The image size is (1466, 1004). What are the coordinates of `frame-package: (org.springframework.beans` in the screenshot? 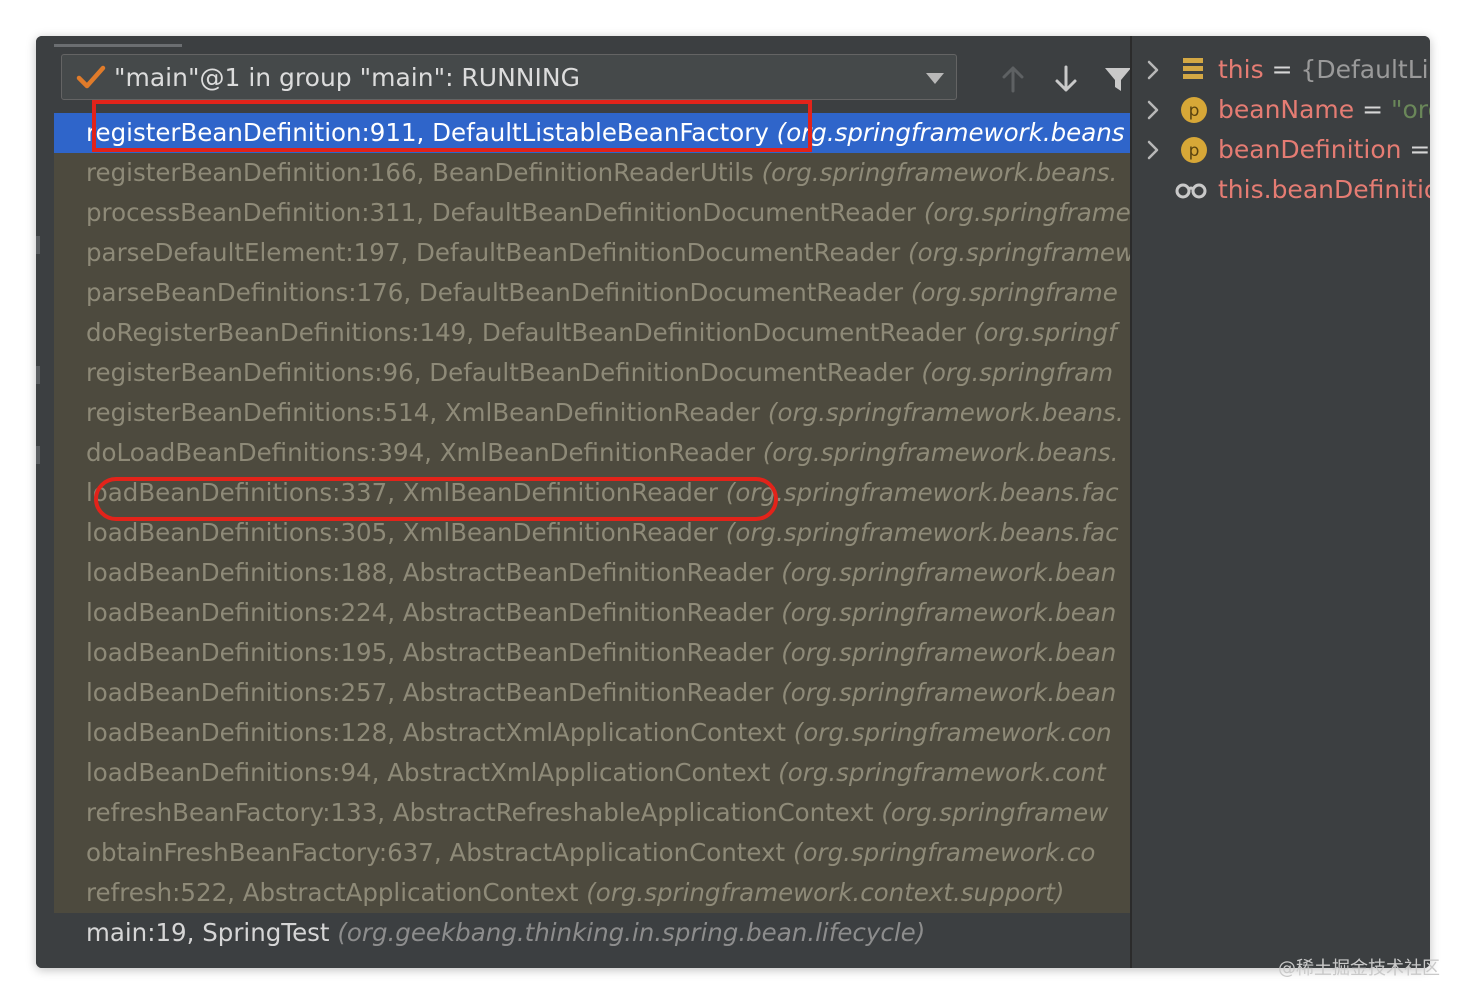 It's located at (950, 132).